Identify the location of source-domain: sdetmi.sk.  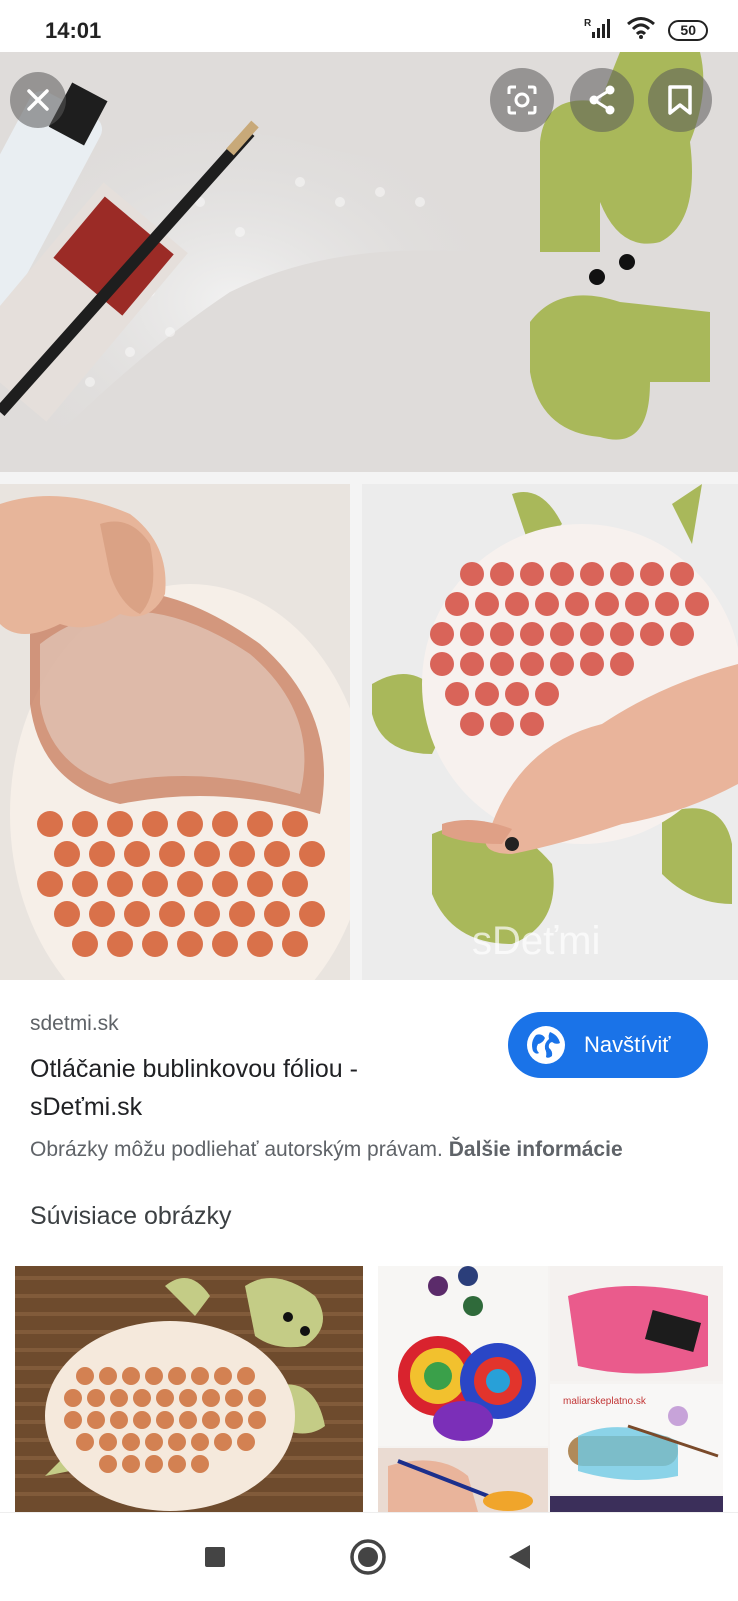
(74, 1024).